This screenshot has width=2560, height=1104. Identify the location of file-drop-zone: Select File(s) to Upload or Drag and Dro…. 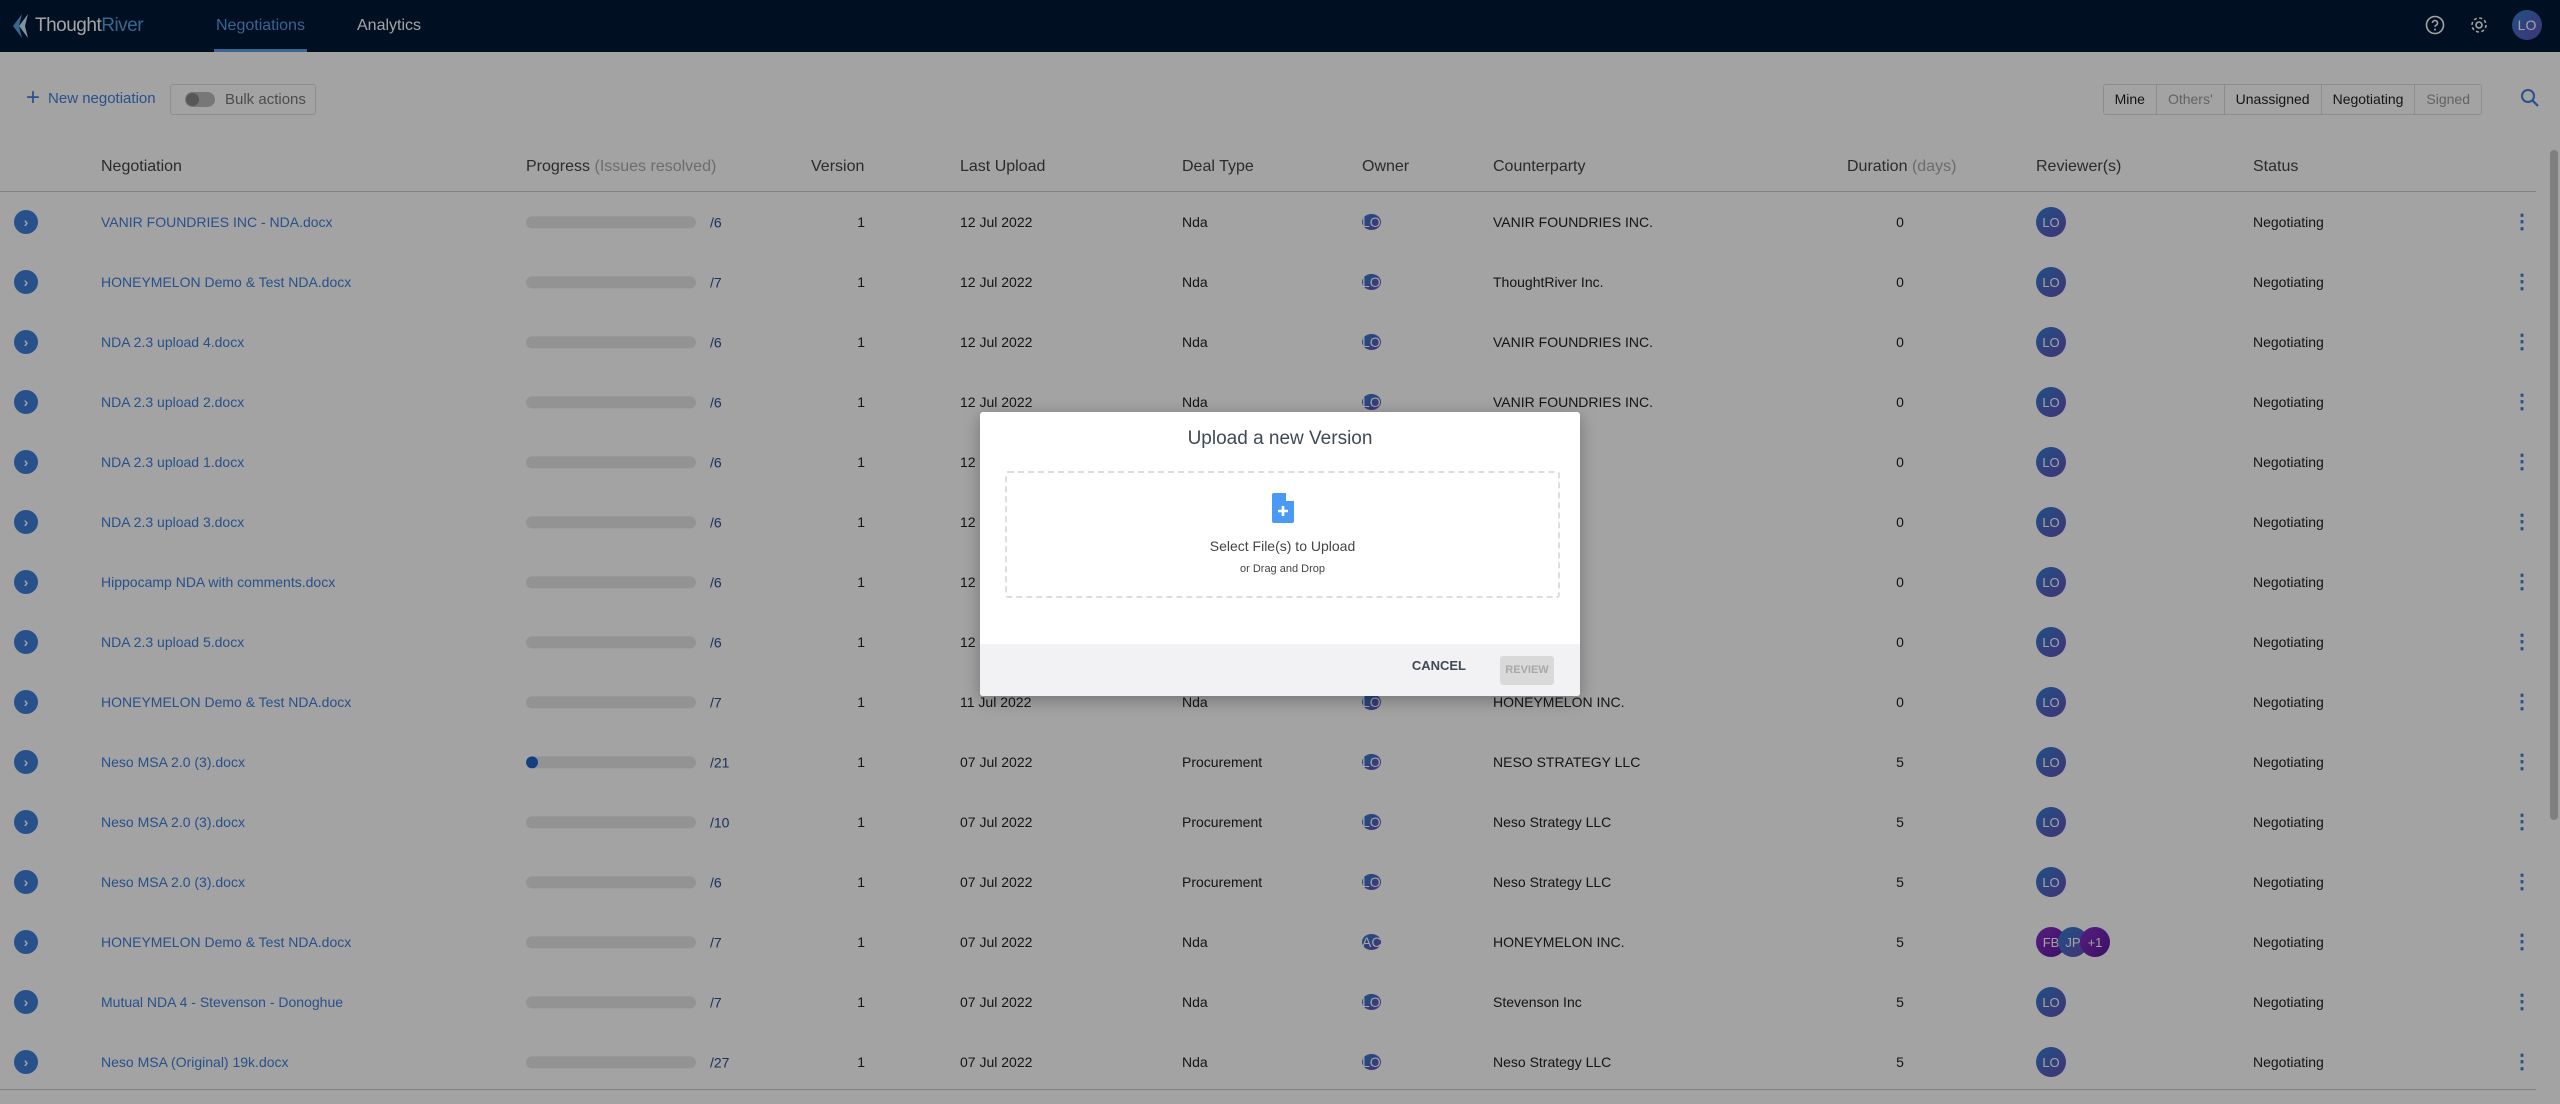
(1282, 534).